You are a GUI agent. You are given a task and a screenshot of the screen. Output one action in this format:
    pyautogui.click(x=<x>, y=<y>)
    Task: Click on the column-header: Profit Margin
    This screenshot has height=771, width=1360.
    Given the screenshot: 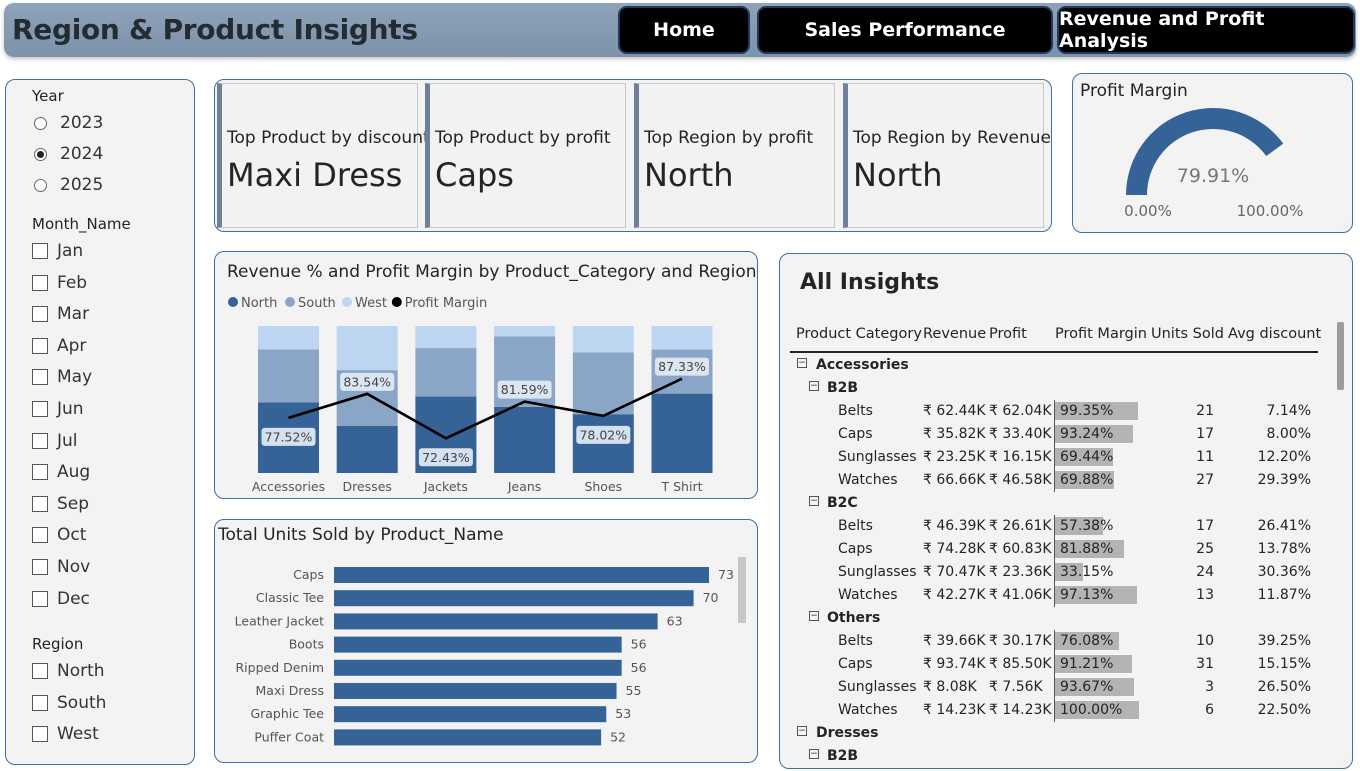 What is the action you would take?
    pyautogui.click(x=1101, y=334)
    